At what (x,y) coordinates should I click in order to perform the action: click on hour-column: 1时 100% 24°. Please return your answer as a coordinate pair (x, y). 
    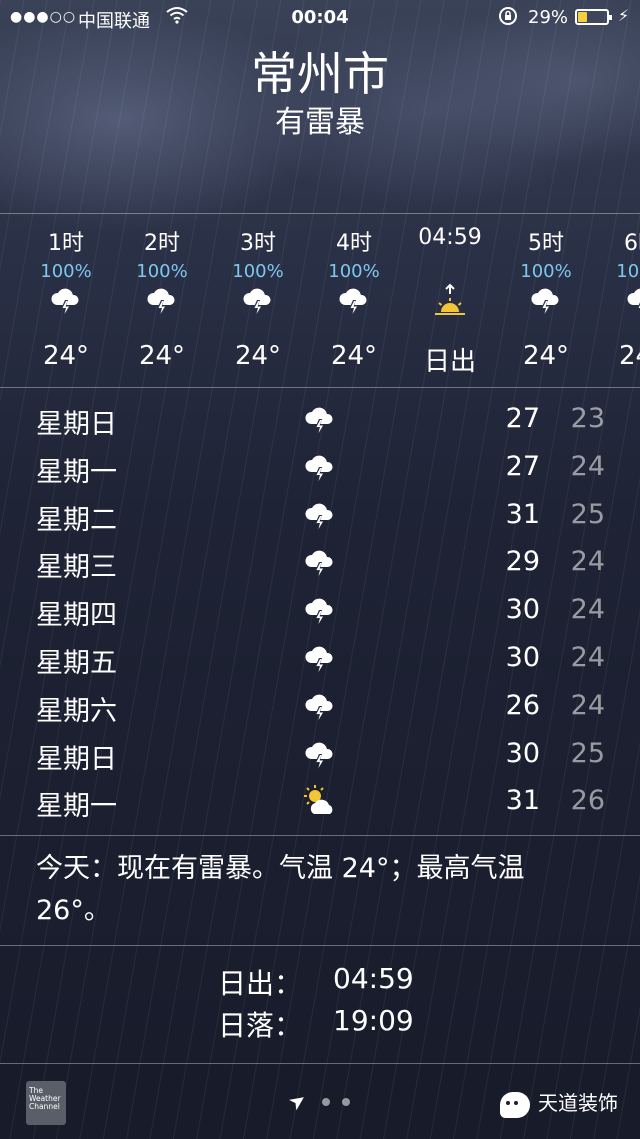
    Looking at the image, I should click on (66, 301).